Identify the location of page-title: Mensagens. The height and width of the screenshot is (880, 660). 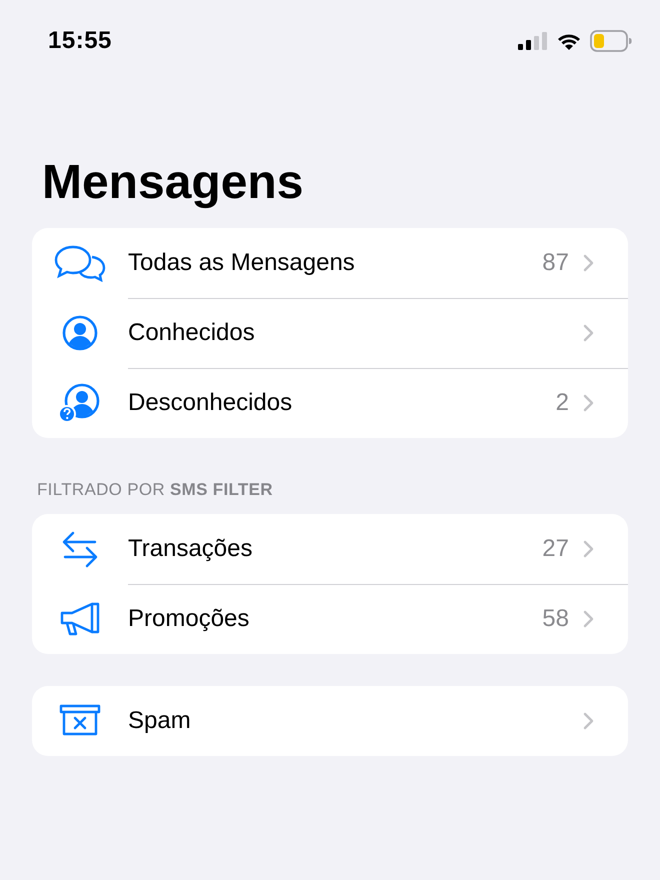
(172, 183).